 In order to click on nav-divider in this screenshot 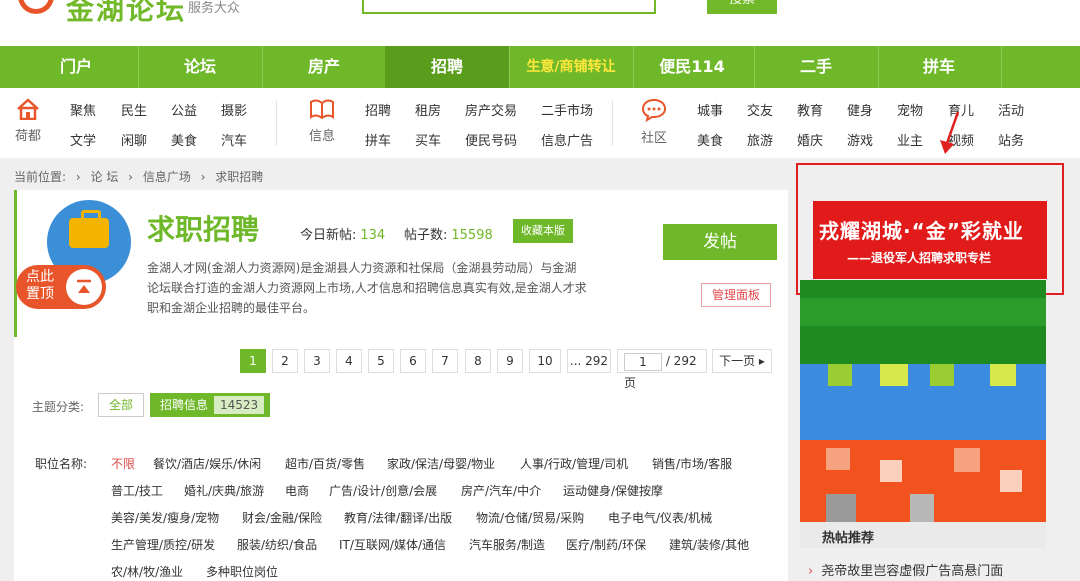, I will do `click(1001, 67)`.